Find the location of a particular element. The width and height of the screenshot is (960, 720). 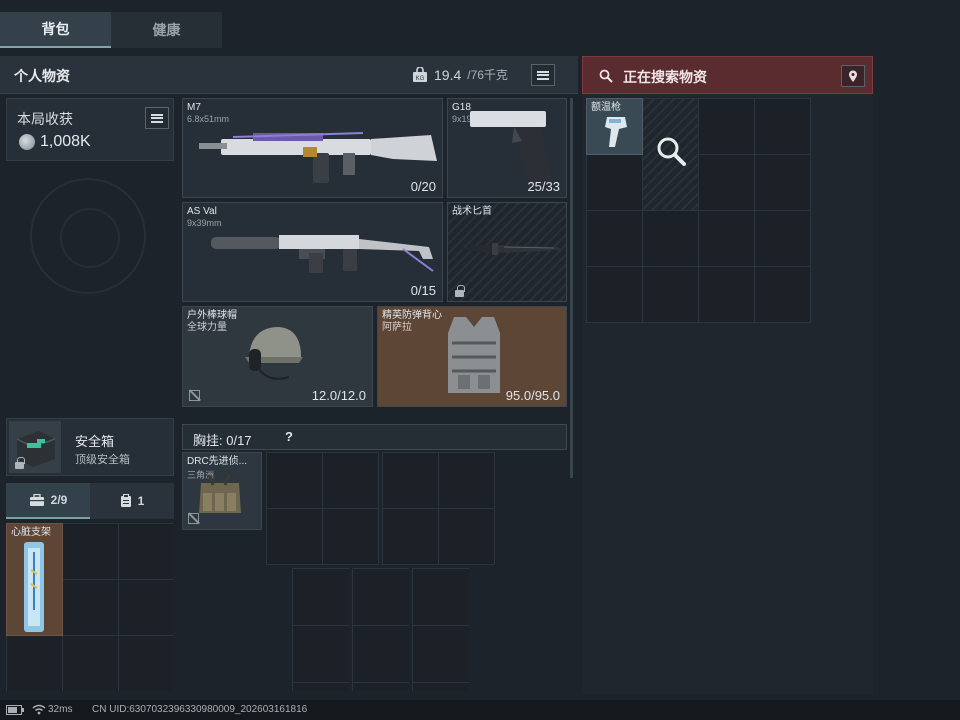

inventory-title: 个人物资 is located at coordinates (42, 76).